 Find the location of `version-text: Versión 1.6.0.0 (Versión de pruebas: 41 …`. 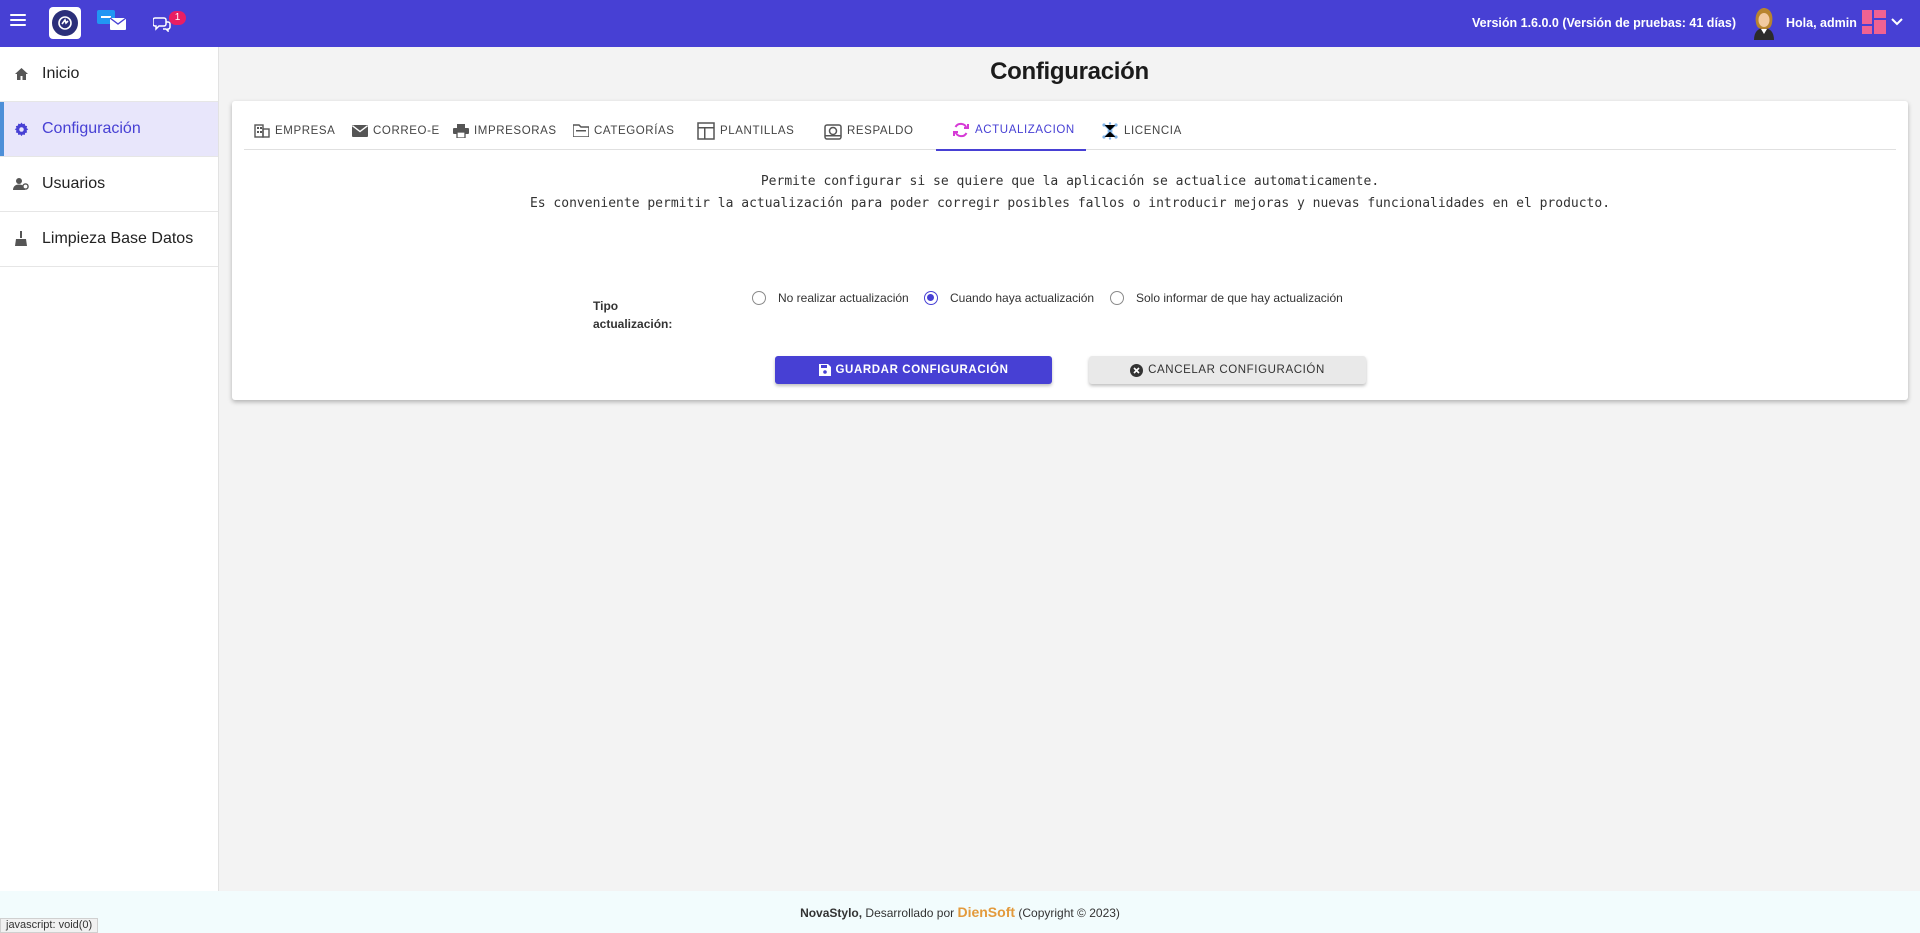

version-text: Versión 1.6.0.0 (Versión de pruebas: 41 … is located at coordinates (1603, 23).